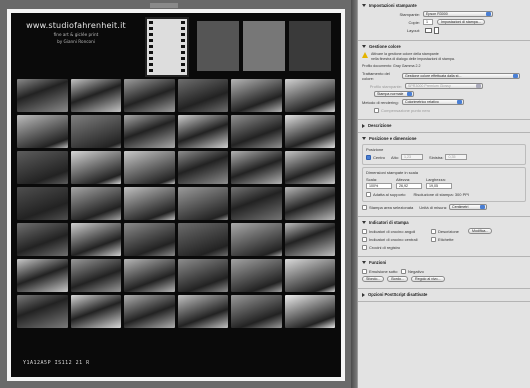  Describe the element at coordinates (395, 157) in the screenshot. I see `top-label: Alto:` at that location.